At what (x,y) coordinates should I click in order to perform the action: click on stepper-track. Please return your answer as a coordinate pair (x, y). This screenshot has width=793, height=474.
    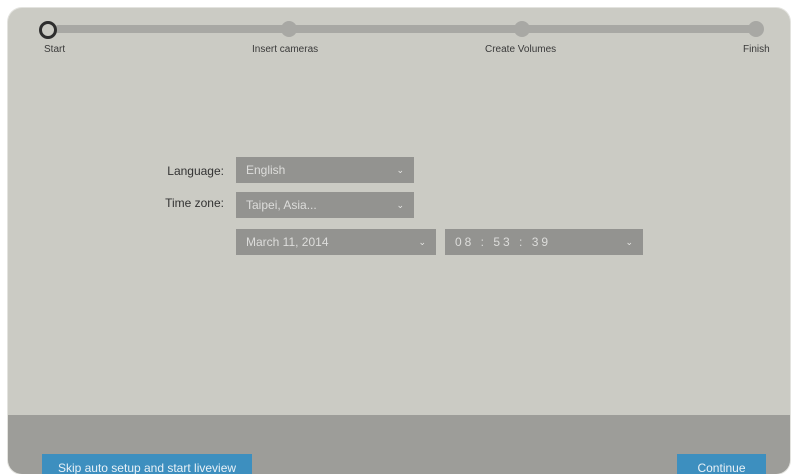
    Looking at the image, I should click on (406, 29).